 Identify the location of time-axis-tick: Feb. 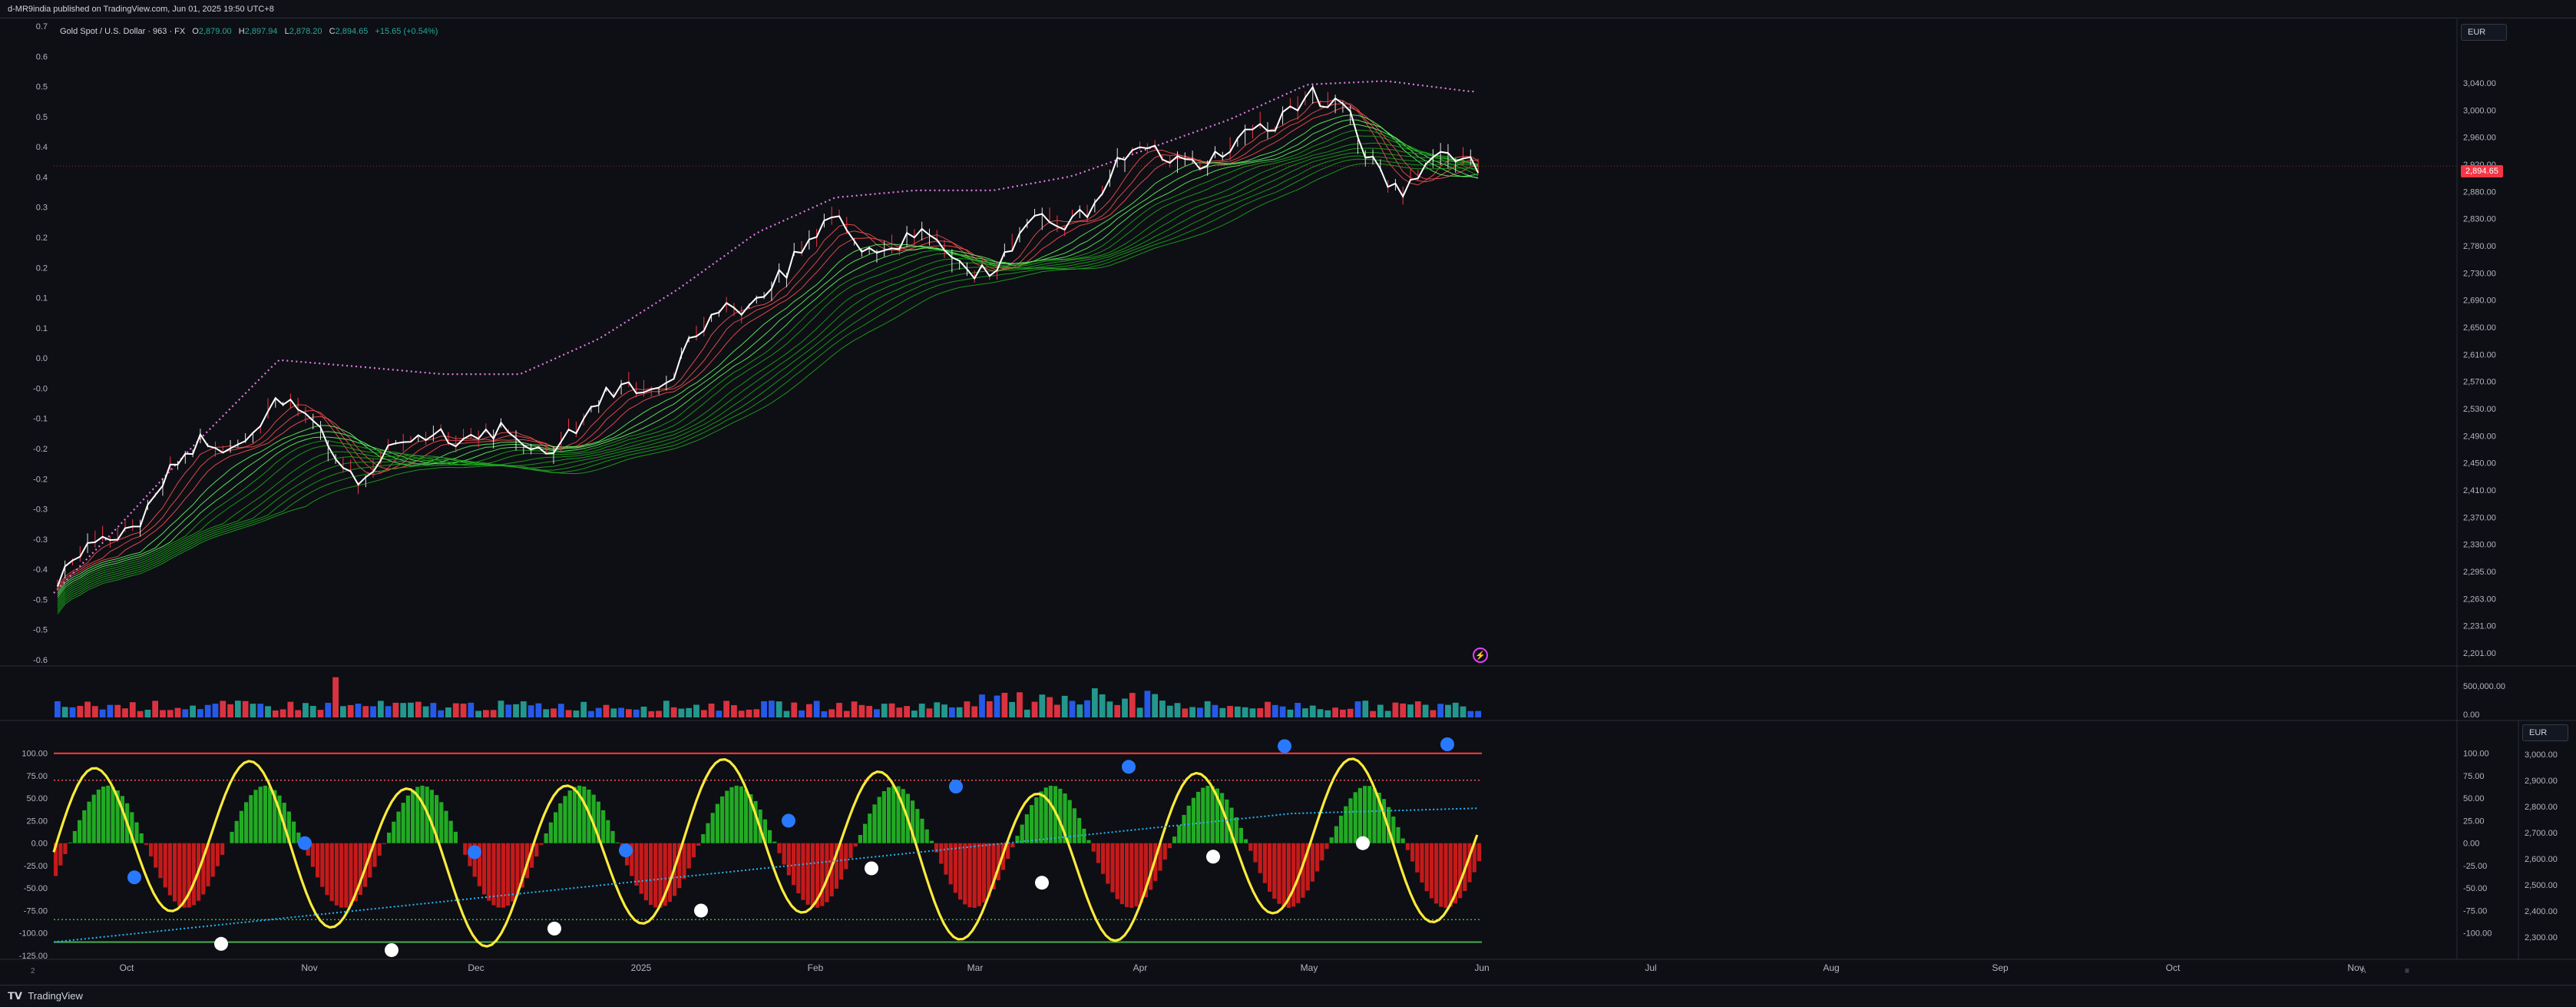
(816, 967).